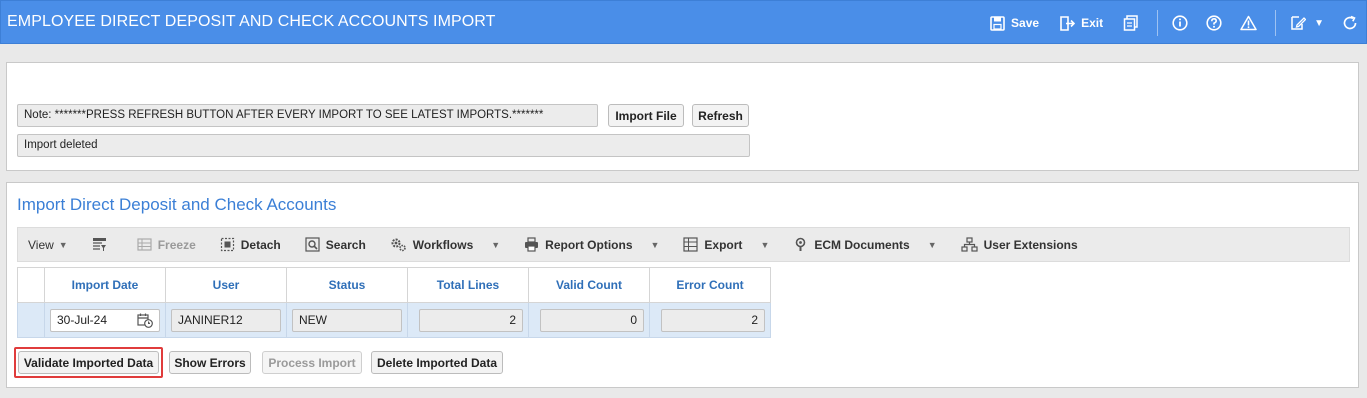  Describe the element at coordinates (710, 285) in the screenshot. I see `column-header-error-count: Error Count` at that location.